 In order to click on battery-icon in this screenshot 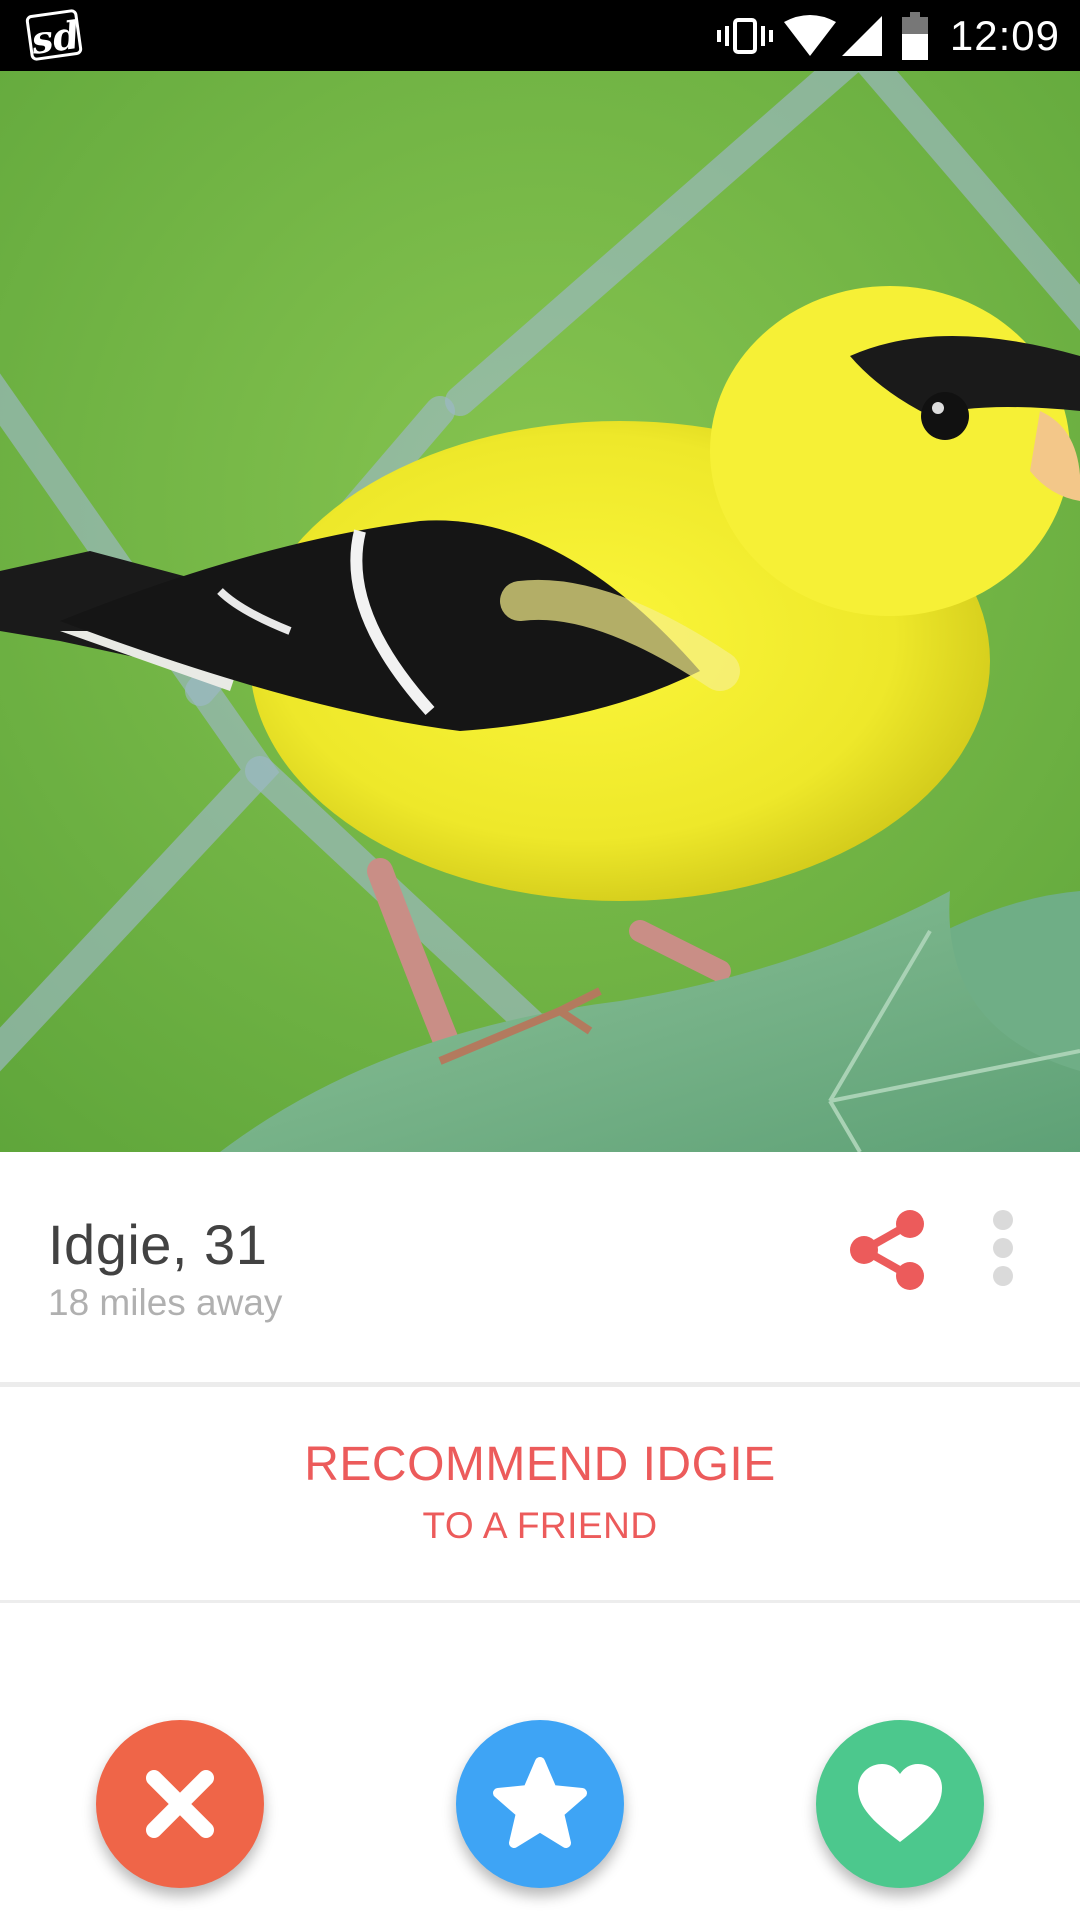, I will do `click(914, 35)`.